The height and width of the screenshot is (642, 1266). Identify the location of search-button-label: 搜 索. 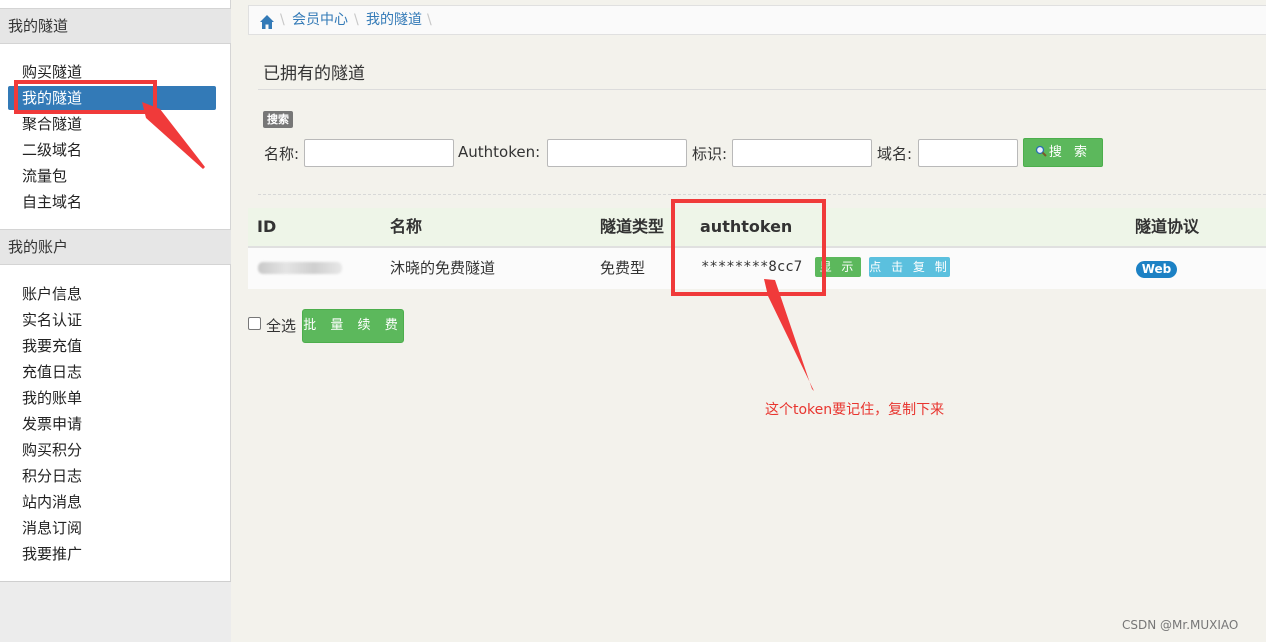
(1070, 152).